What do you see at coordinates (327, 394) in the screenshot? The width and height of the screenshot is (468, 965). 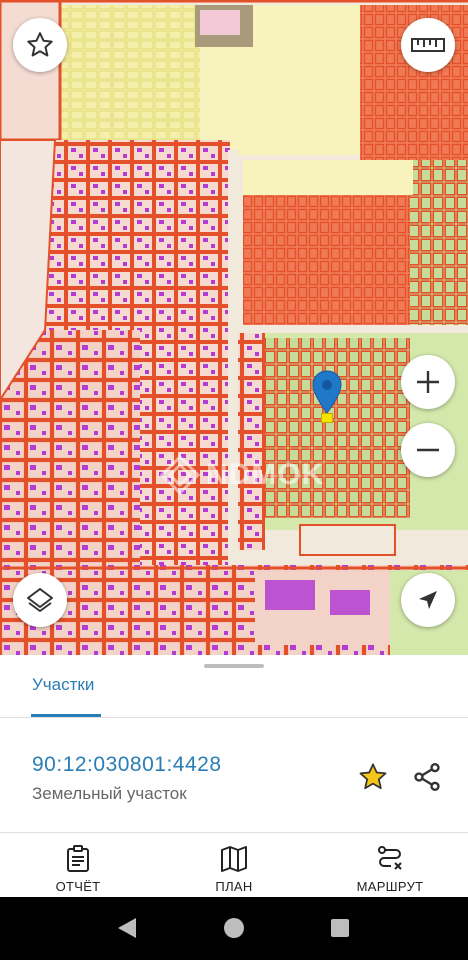 I see `location-pin-icon` at bounding box center [327, 394].